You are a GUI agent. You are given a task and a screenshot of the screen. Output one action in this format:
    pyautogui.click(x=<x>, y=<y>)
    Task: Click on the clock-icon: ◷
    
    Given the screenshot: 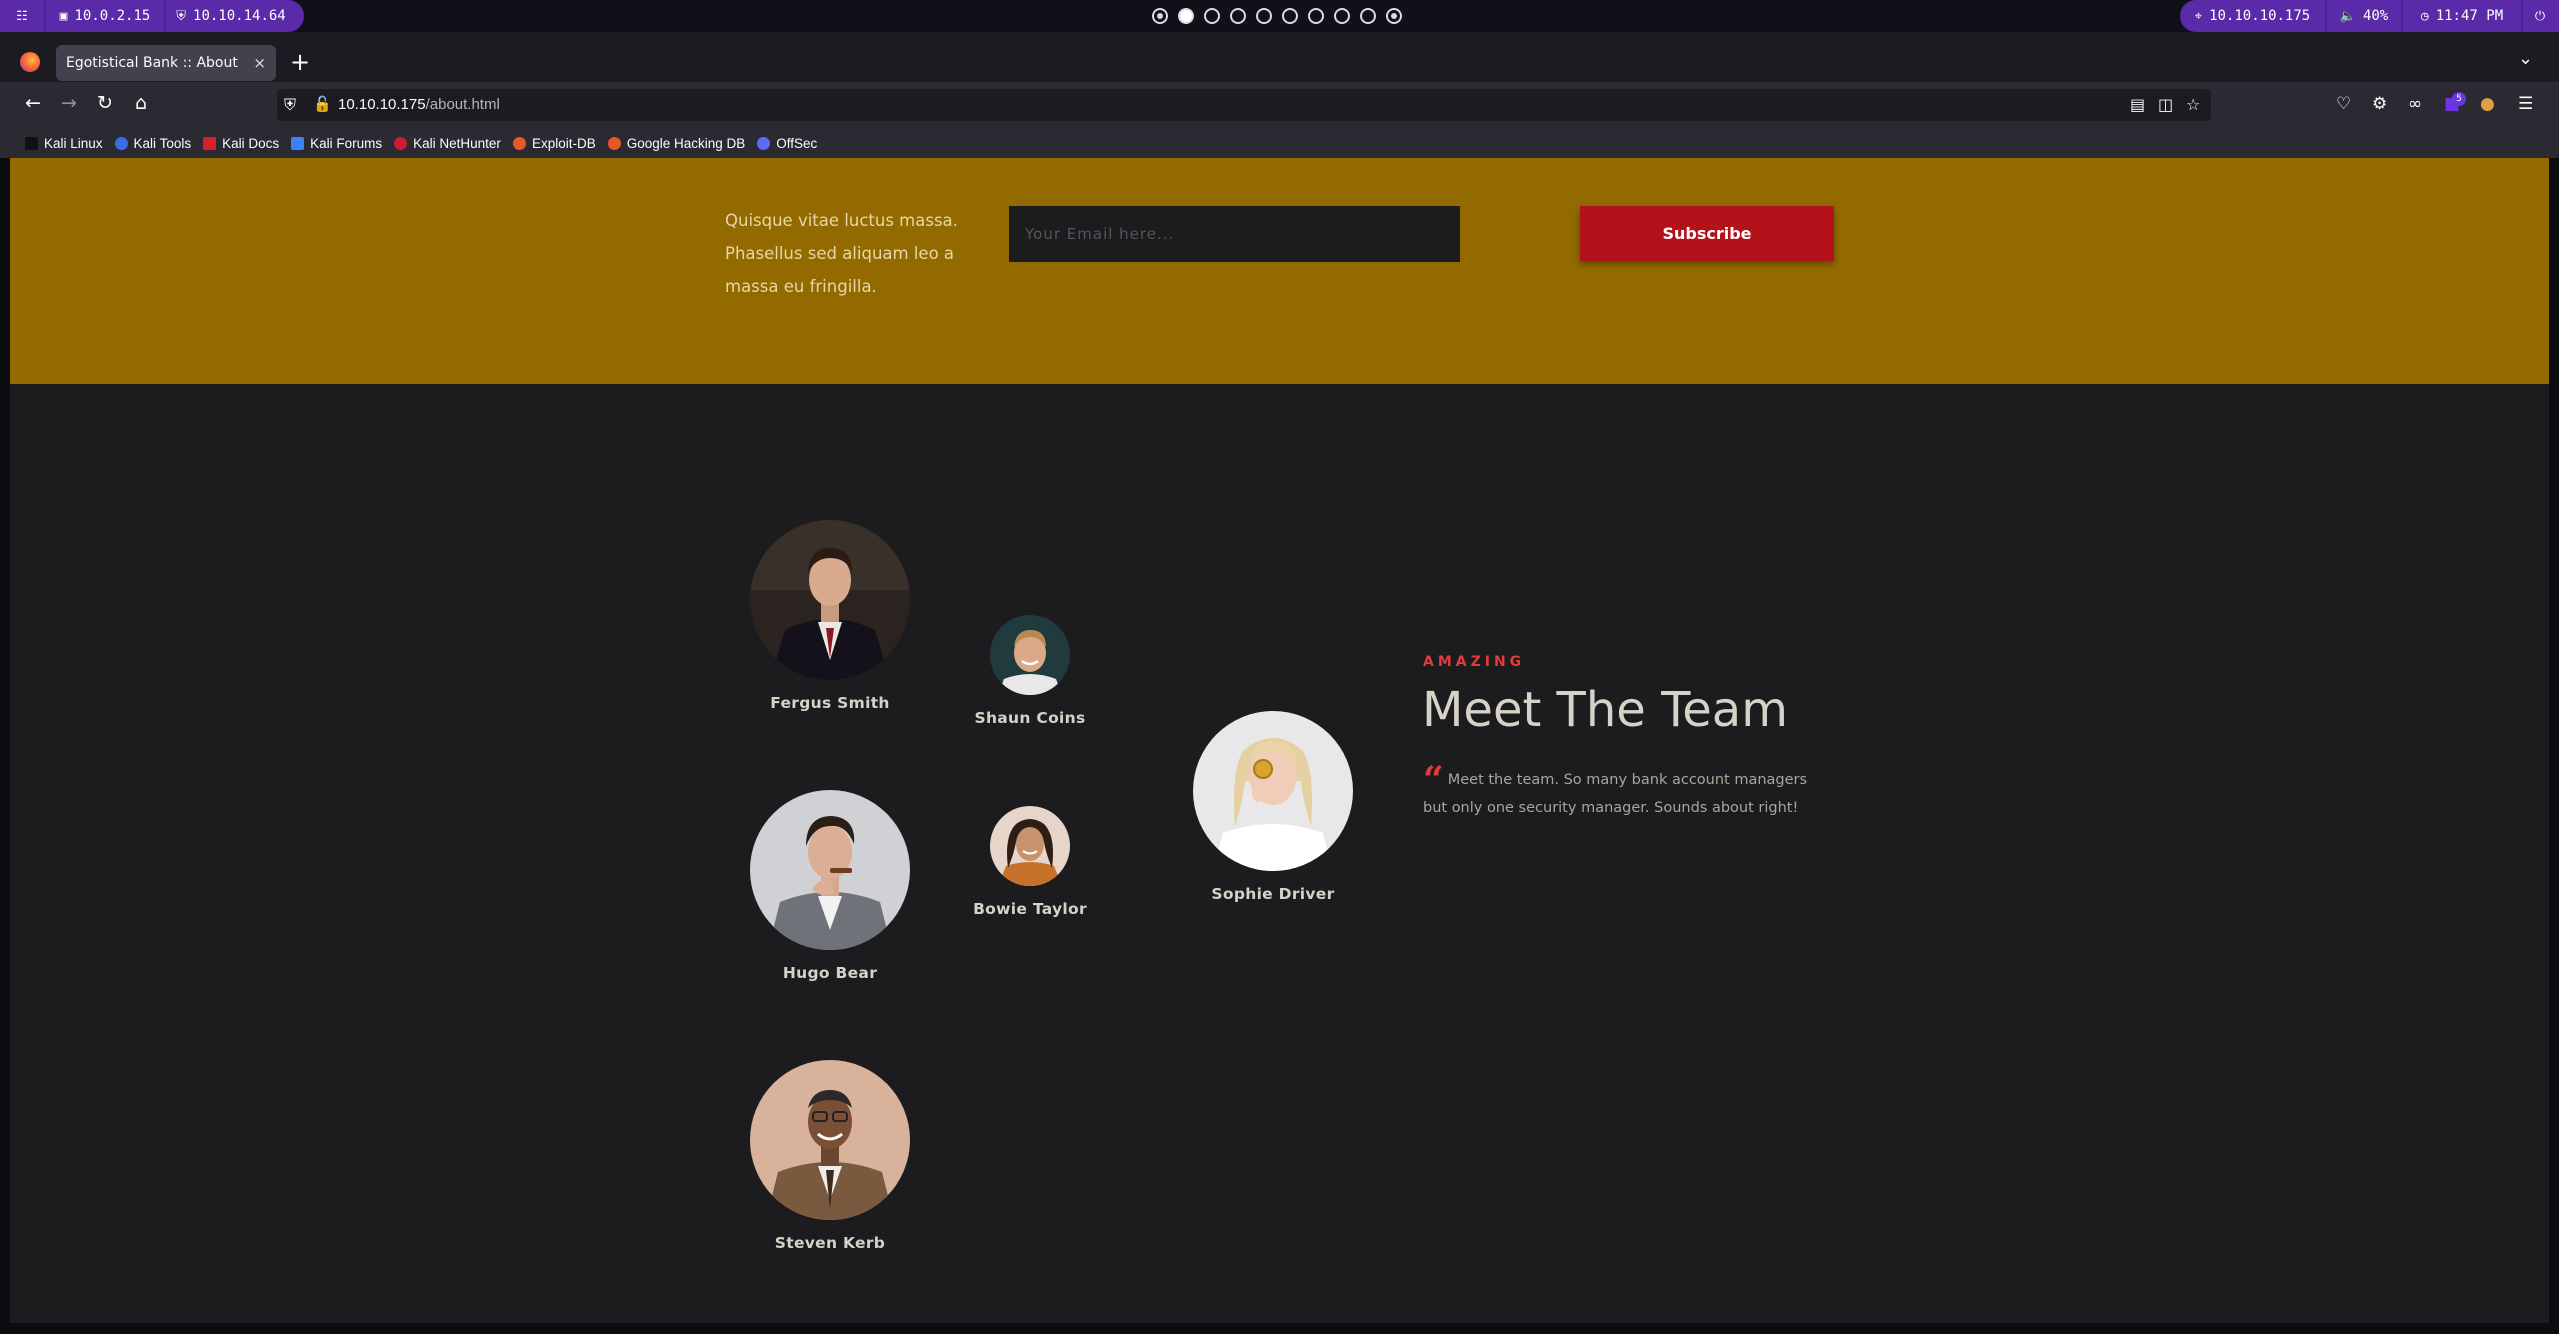 What is the action you would take?
    pyautogui.click(x=2424, y=16)
    